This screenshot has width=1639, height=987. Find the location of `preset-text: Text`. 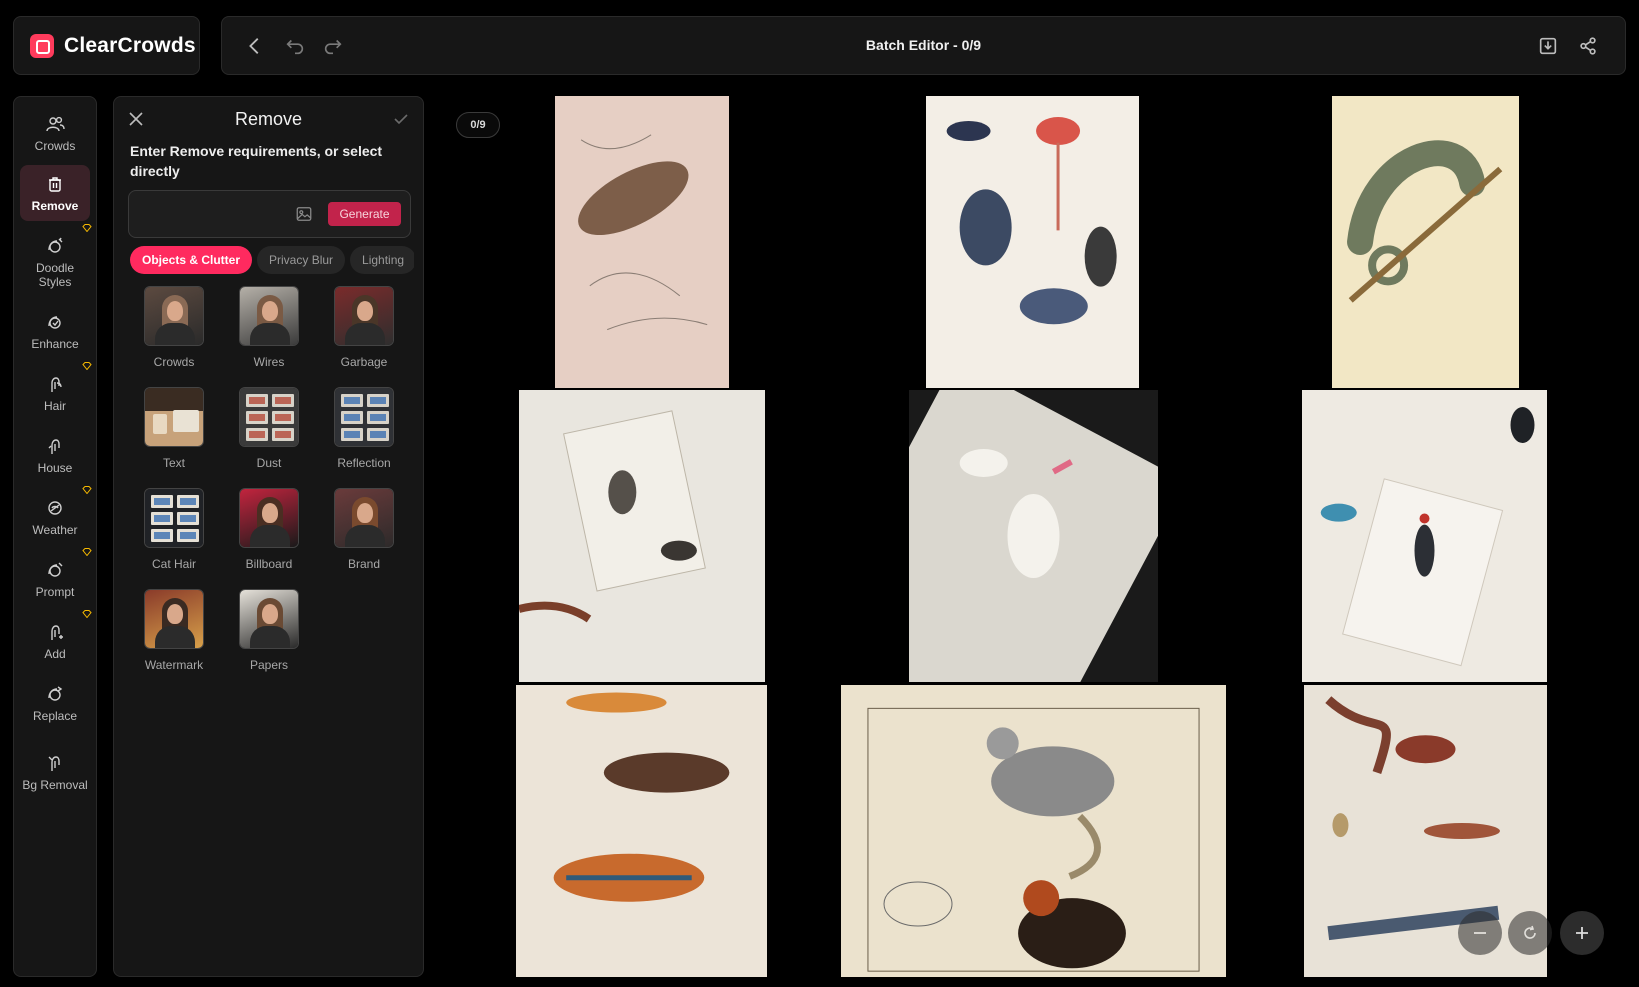

preset-text: Text is located at coordinates (174, 432).